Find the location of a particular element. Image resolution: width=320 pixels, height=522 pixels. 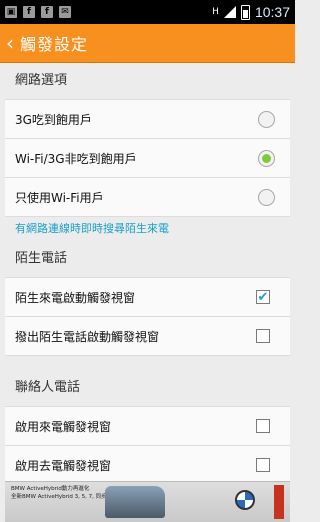

signal-icon is located at coordinates (229, 12).